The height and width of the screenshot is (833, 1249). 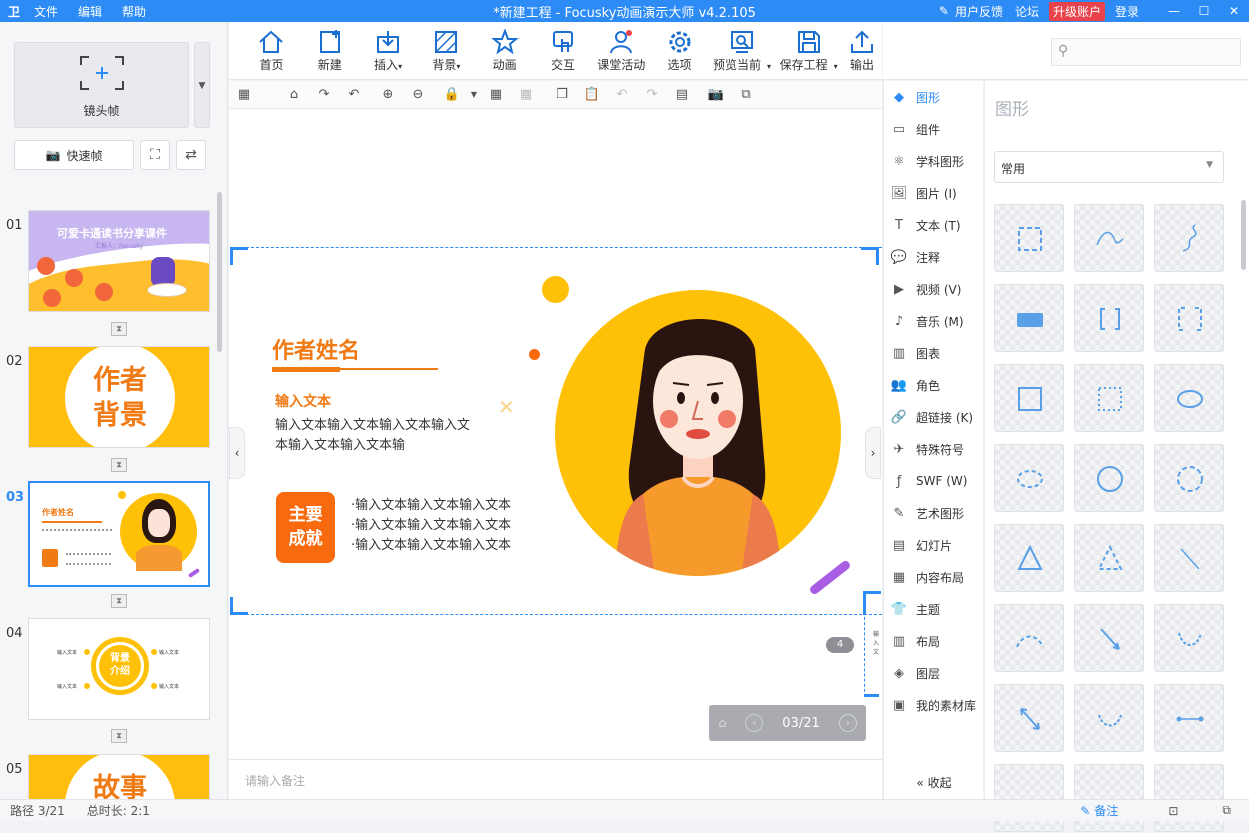 What do you see at coordinates (933, 673) in the screenshot?
I see `category-item: ◈ 图层` at bounding box center [933, 673].